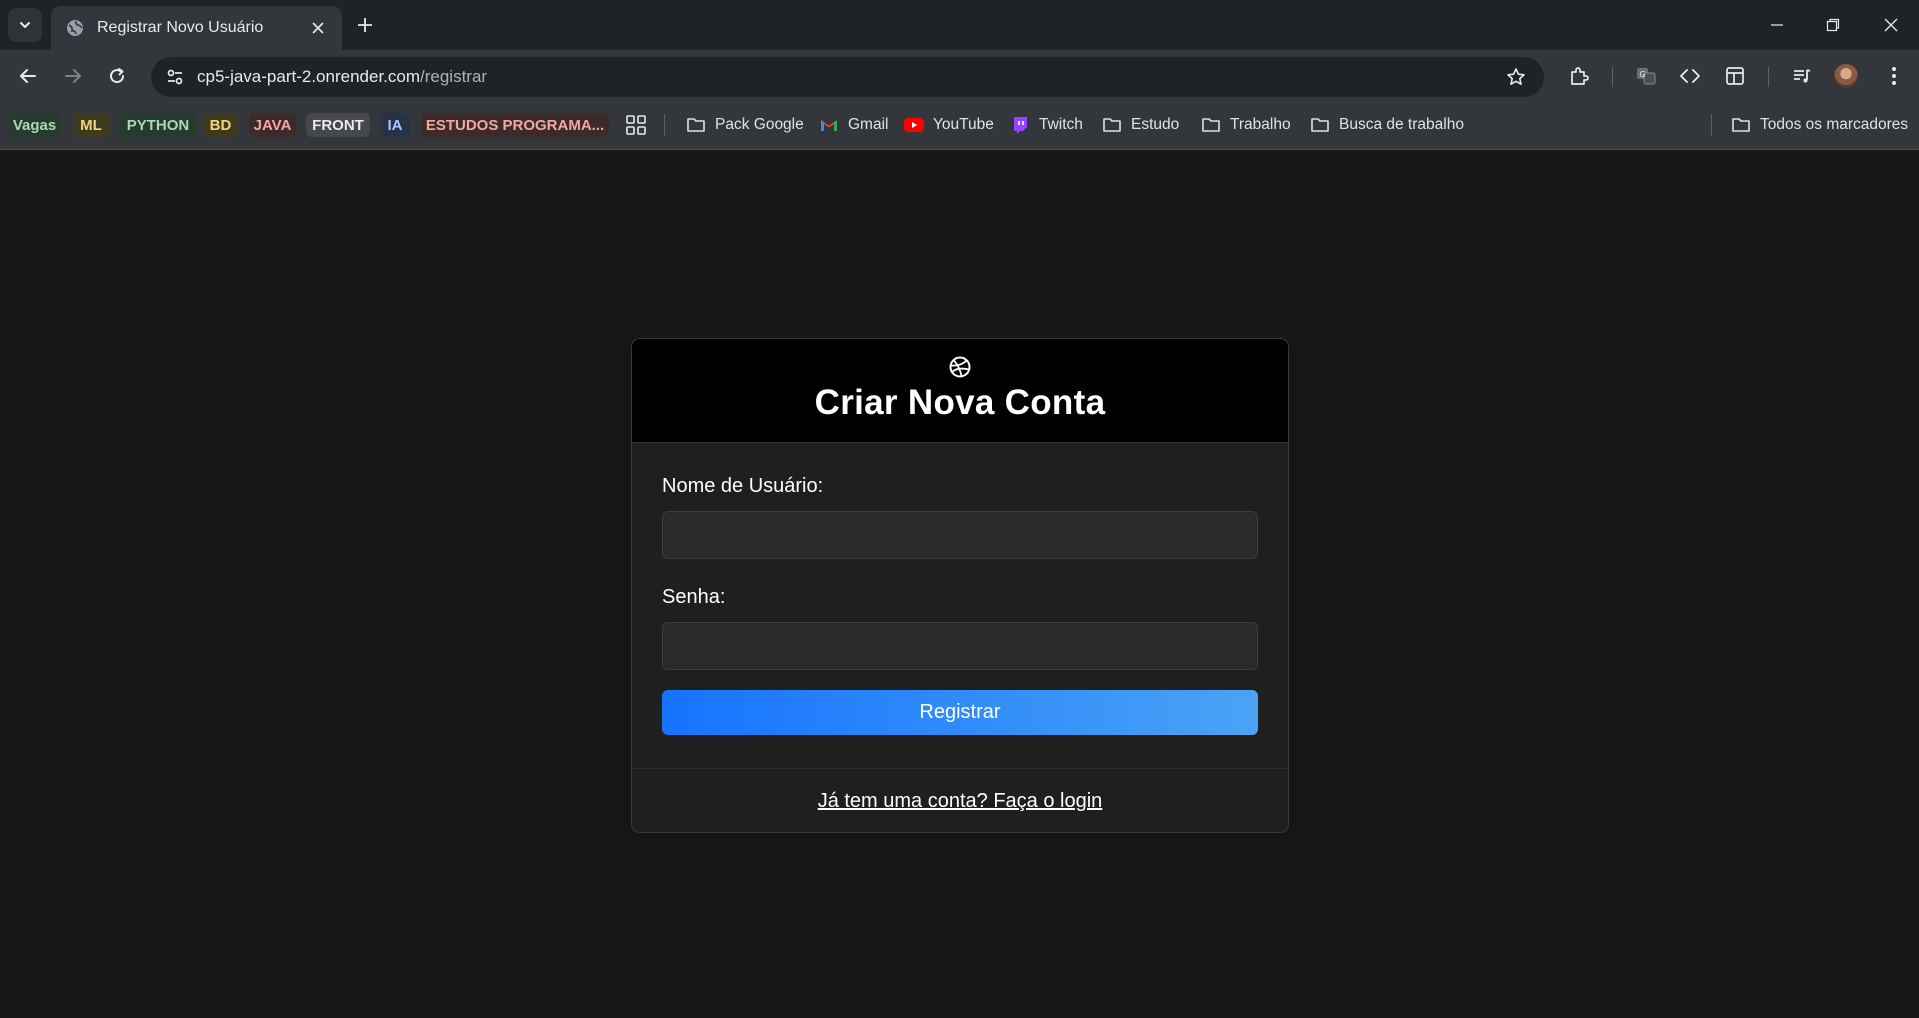 Image resolution: width=1919 pixels, height=1018 pixels. What do you see at coordinates (960, 535) in the screenshot?
I see `username-input` at bounding box center [960, 535].